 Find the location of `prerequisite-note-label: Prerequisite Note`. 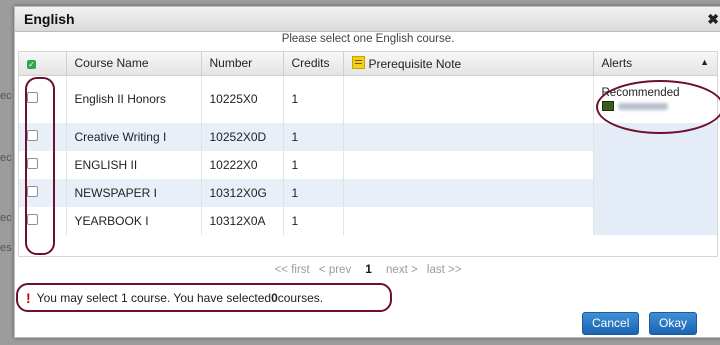

prerequisite-note-label: Prerequisite Note is located at coordinates (415, 63).